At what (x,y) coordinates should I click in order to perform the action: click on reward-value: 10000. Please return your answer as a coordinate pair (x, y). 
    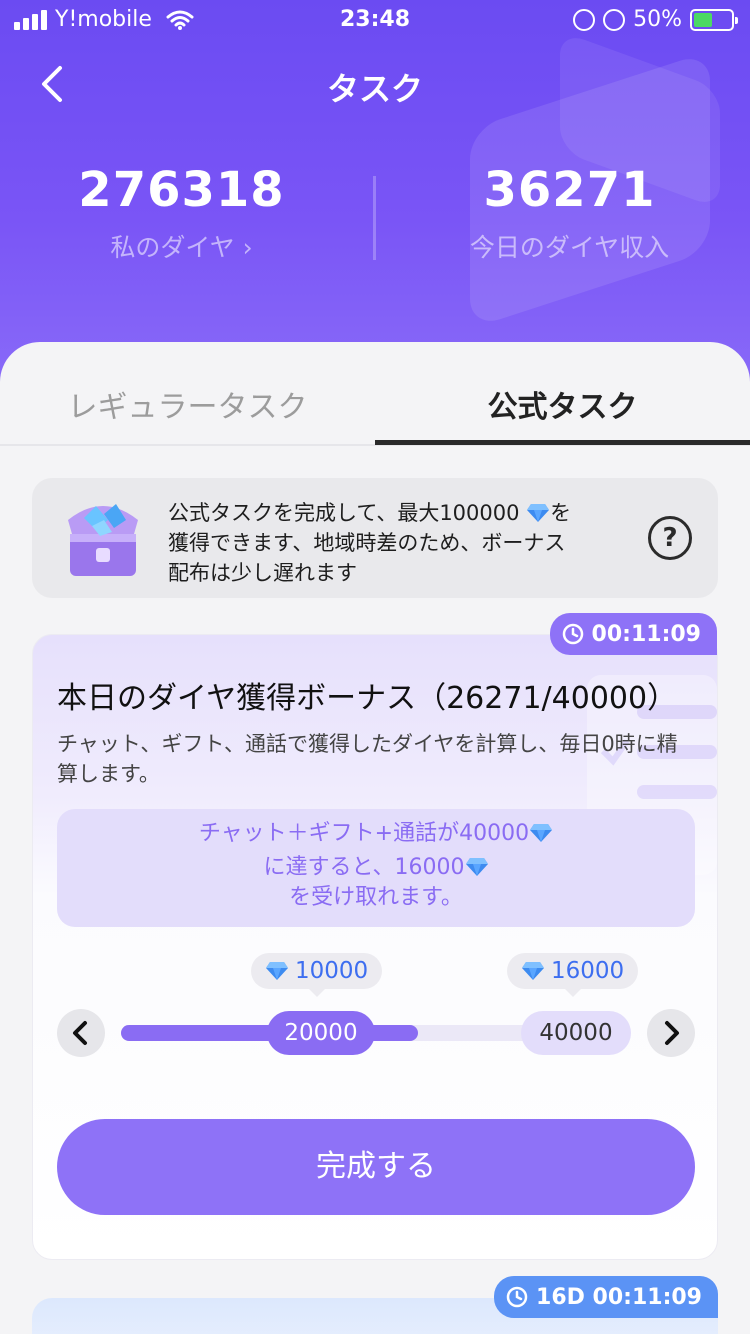
    Looking at the image, I should click on (332, 971).